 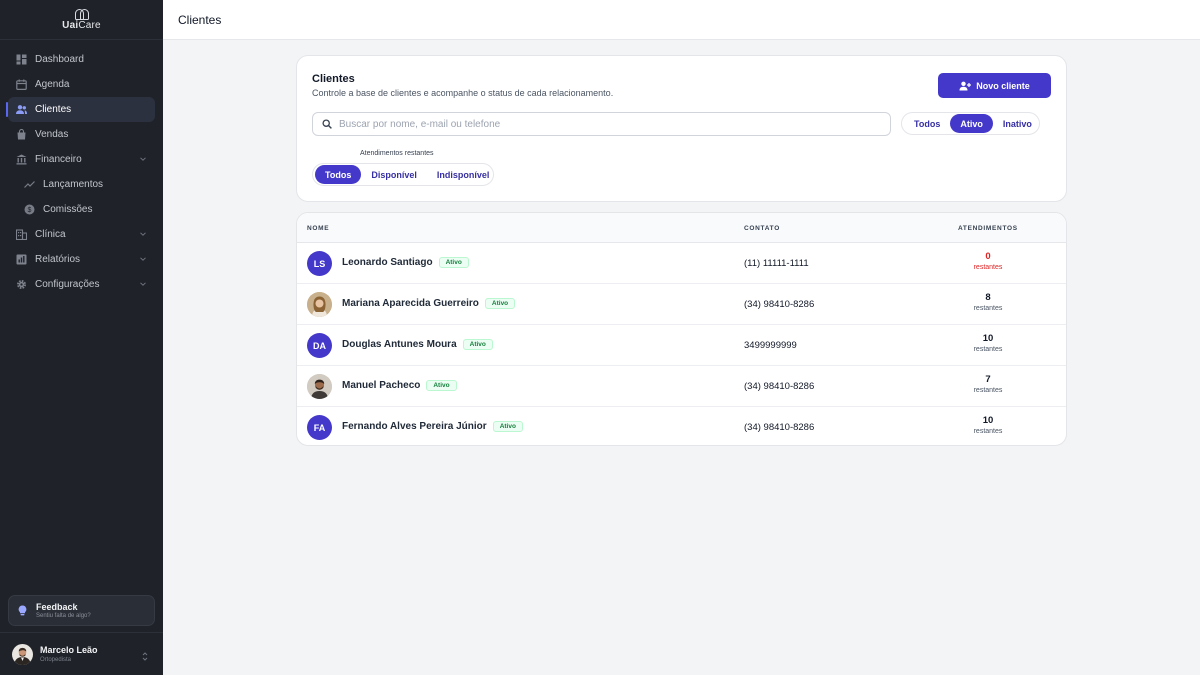 What do you see at coordinates (776, 263) in the screenshot?
I see `client-contact: (11) 11111-1111` at bounding box center [776, 263].